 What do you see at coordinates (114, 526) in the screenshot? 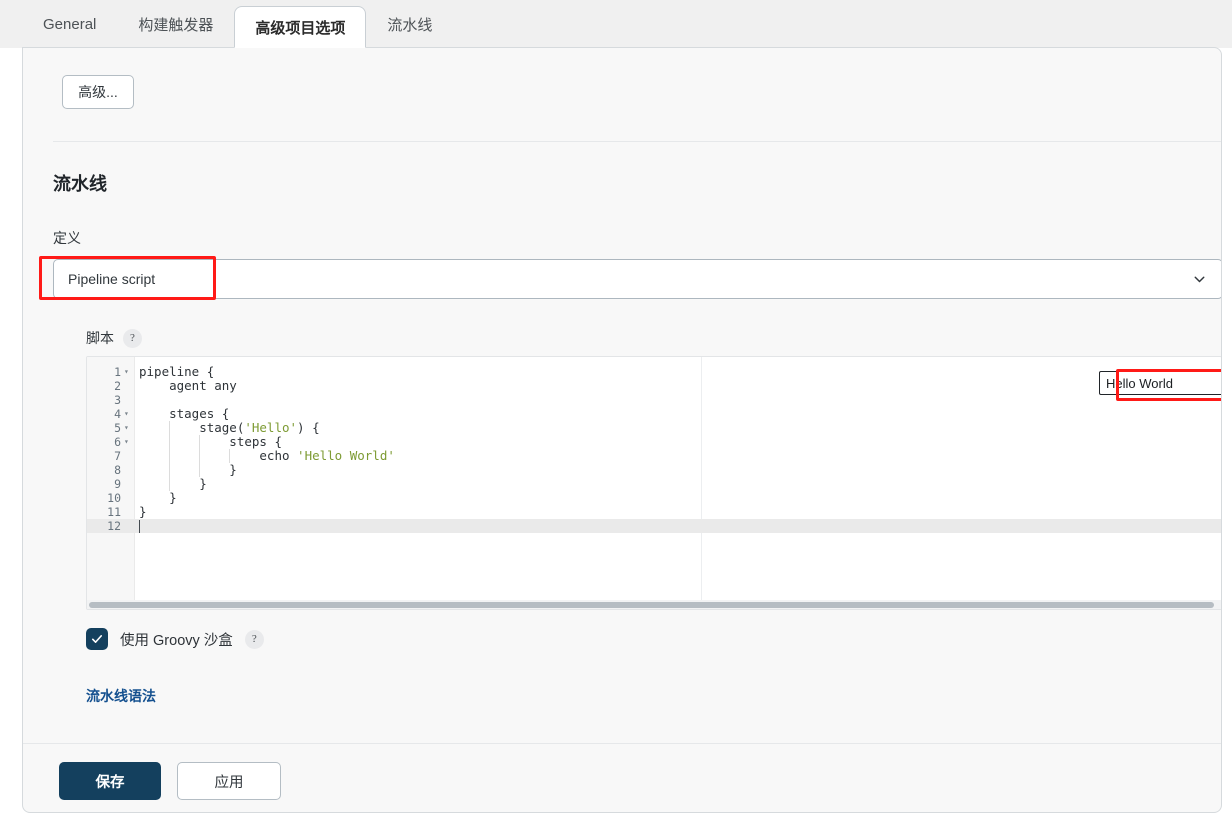
I see `editor-line-number: 12` at bounding box center [114, 526].